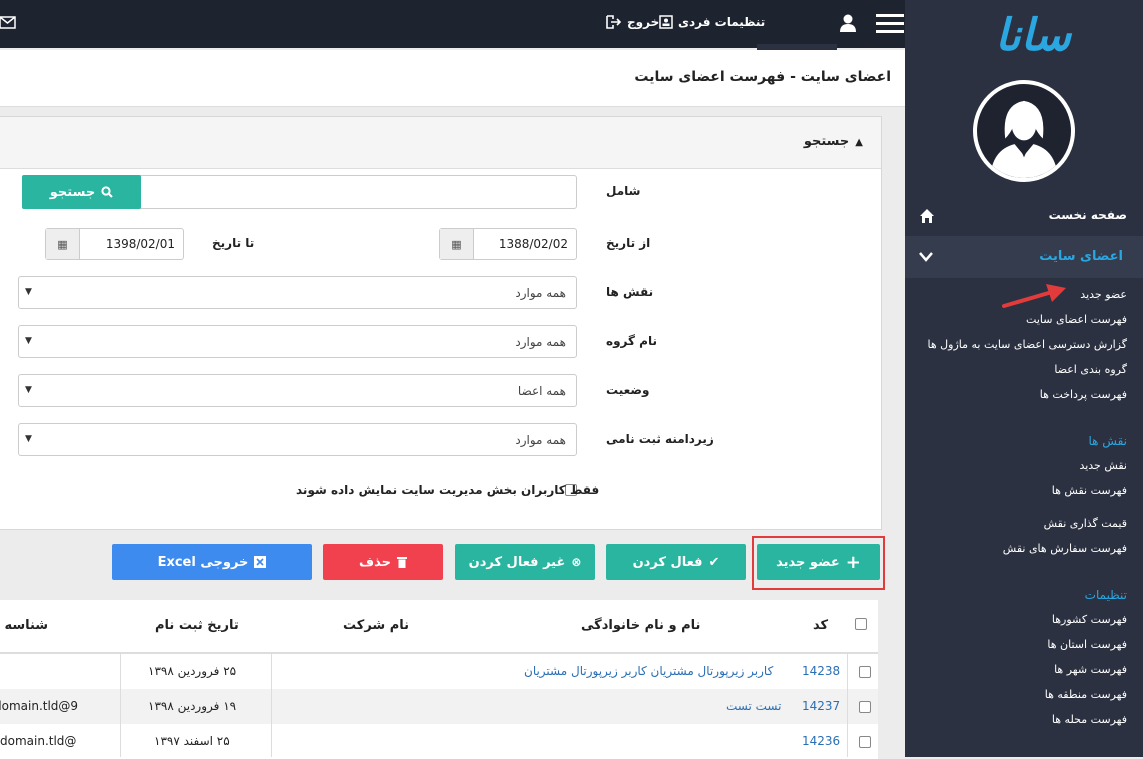 The image size is (1143, 759). What do you see at coordinates (541, 391) in the screenshot?
I see `status-select-value: همه اعضا` at bounding box center [541, 391].